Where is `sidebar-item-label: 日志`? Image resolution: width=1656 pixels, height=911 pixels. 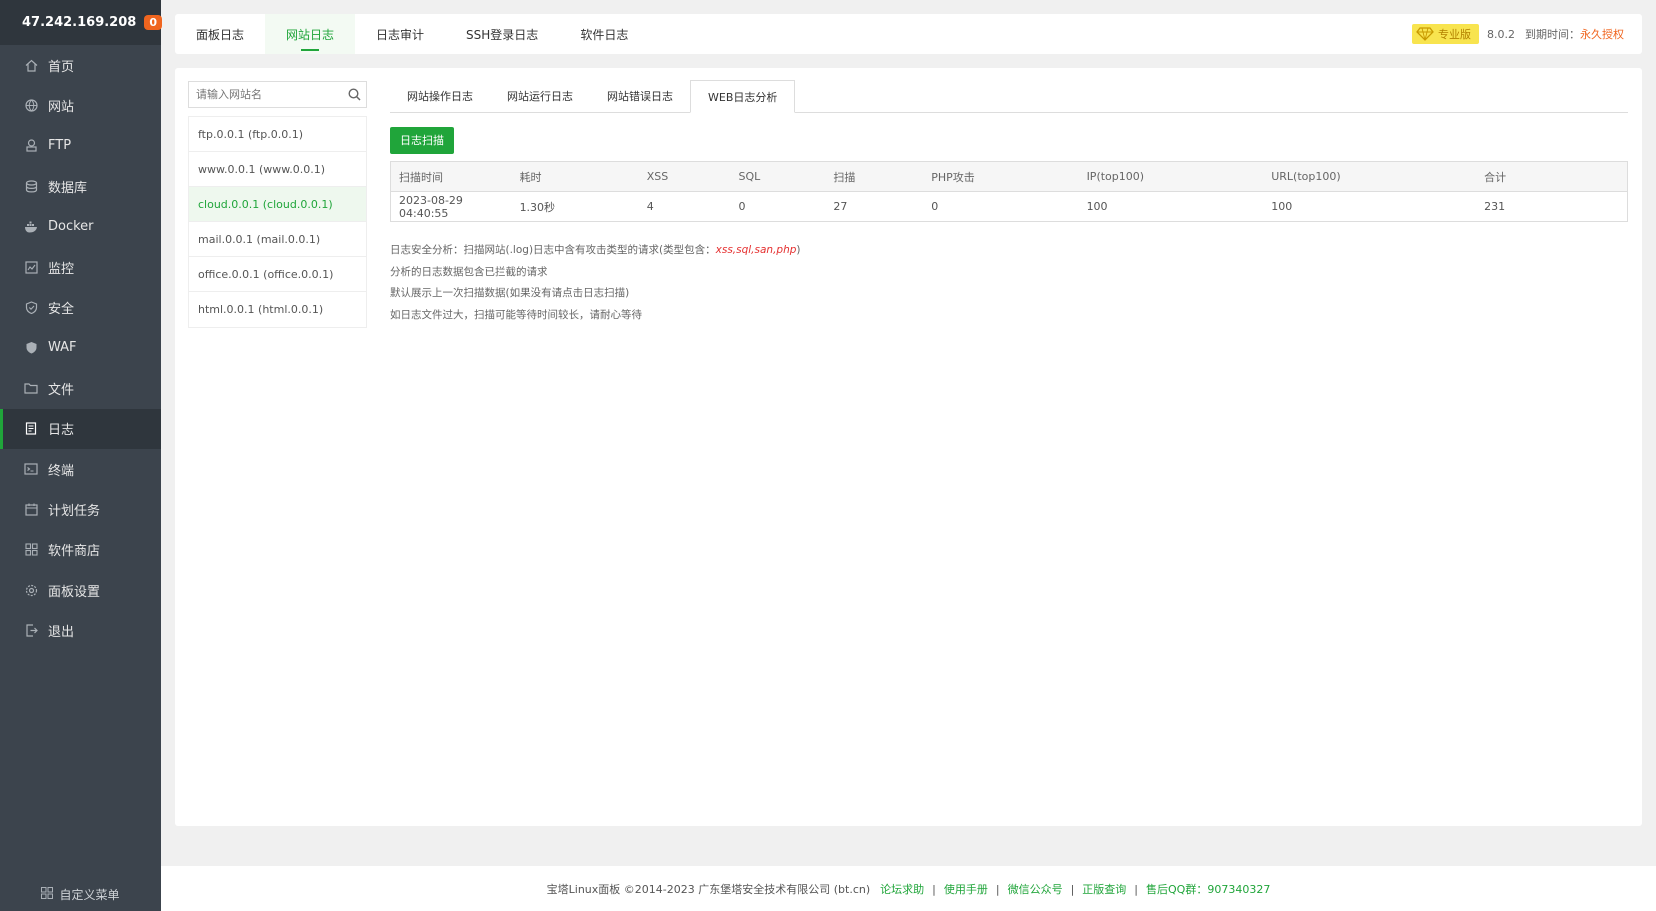
sidebar-item-label: 日志 is located at coordinates (61, 431).